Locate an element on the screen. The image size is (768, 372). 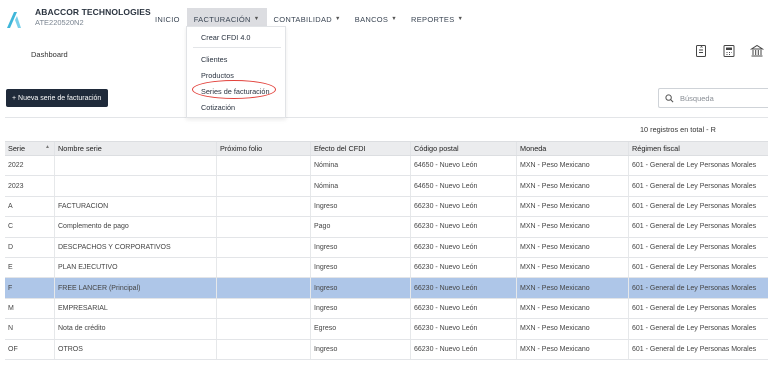
search-placeholder: Búsqueda is located at coordinates (697, 98).